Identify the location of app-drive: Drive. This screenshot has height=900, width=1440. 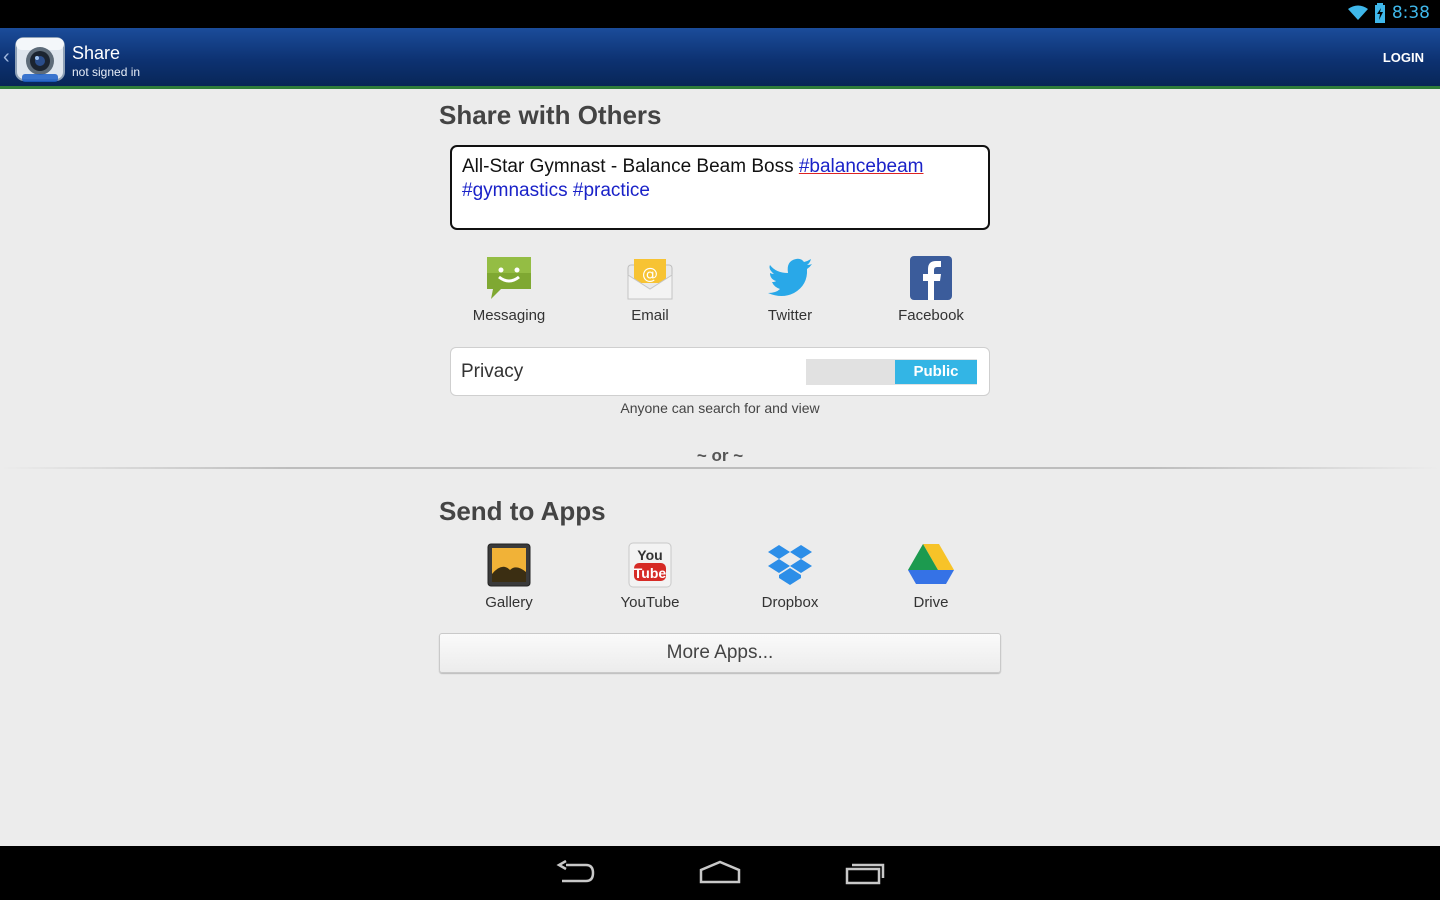
(931, 576).